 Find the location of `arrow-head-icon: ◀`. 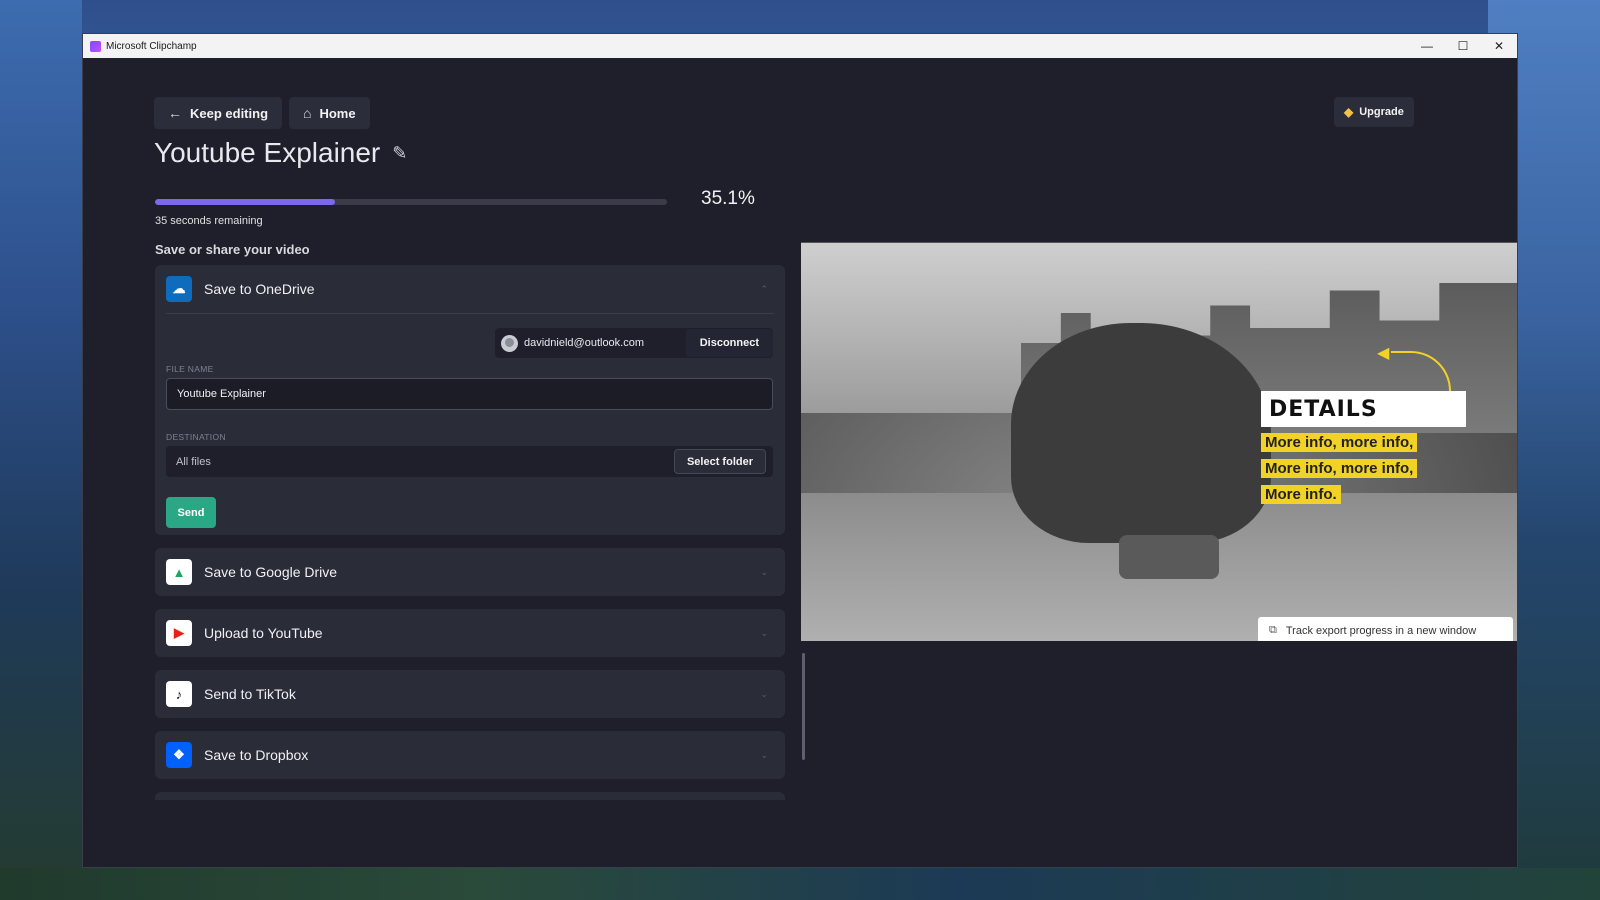

arrow-head-icon: ◀ is located at coordinates (1383, 353).